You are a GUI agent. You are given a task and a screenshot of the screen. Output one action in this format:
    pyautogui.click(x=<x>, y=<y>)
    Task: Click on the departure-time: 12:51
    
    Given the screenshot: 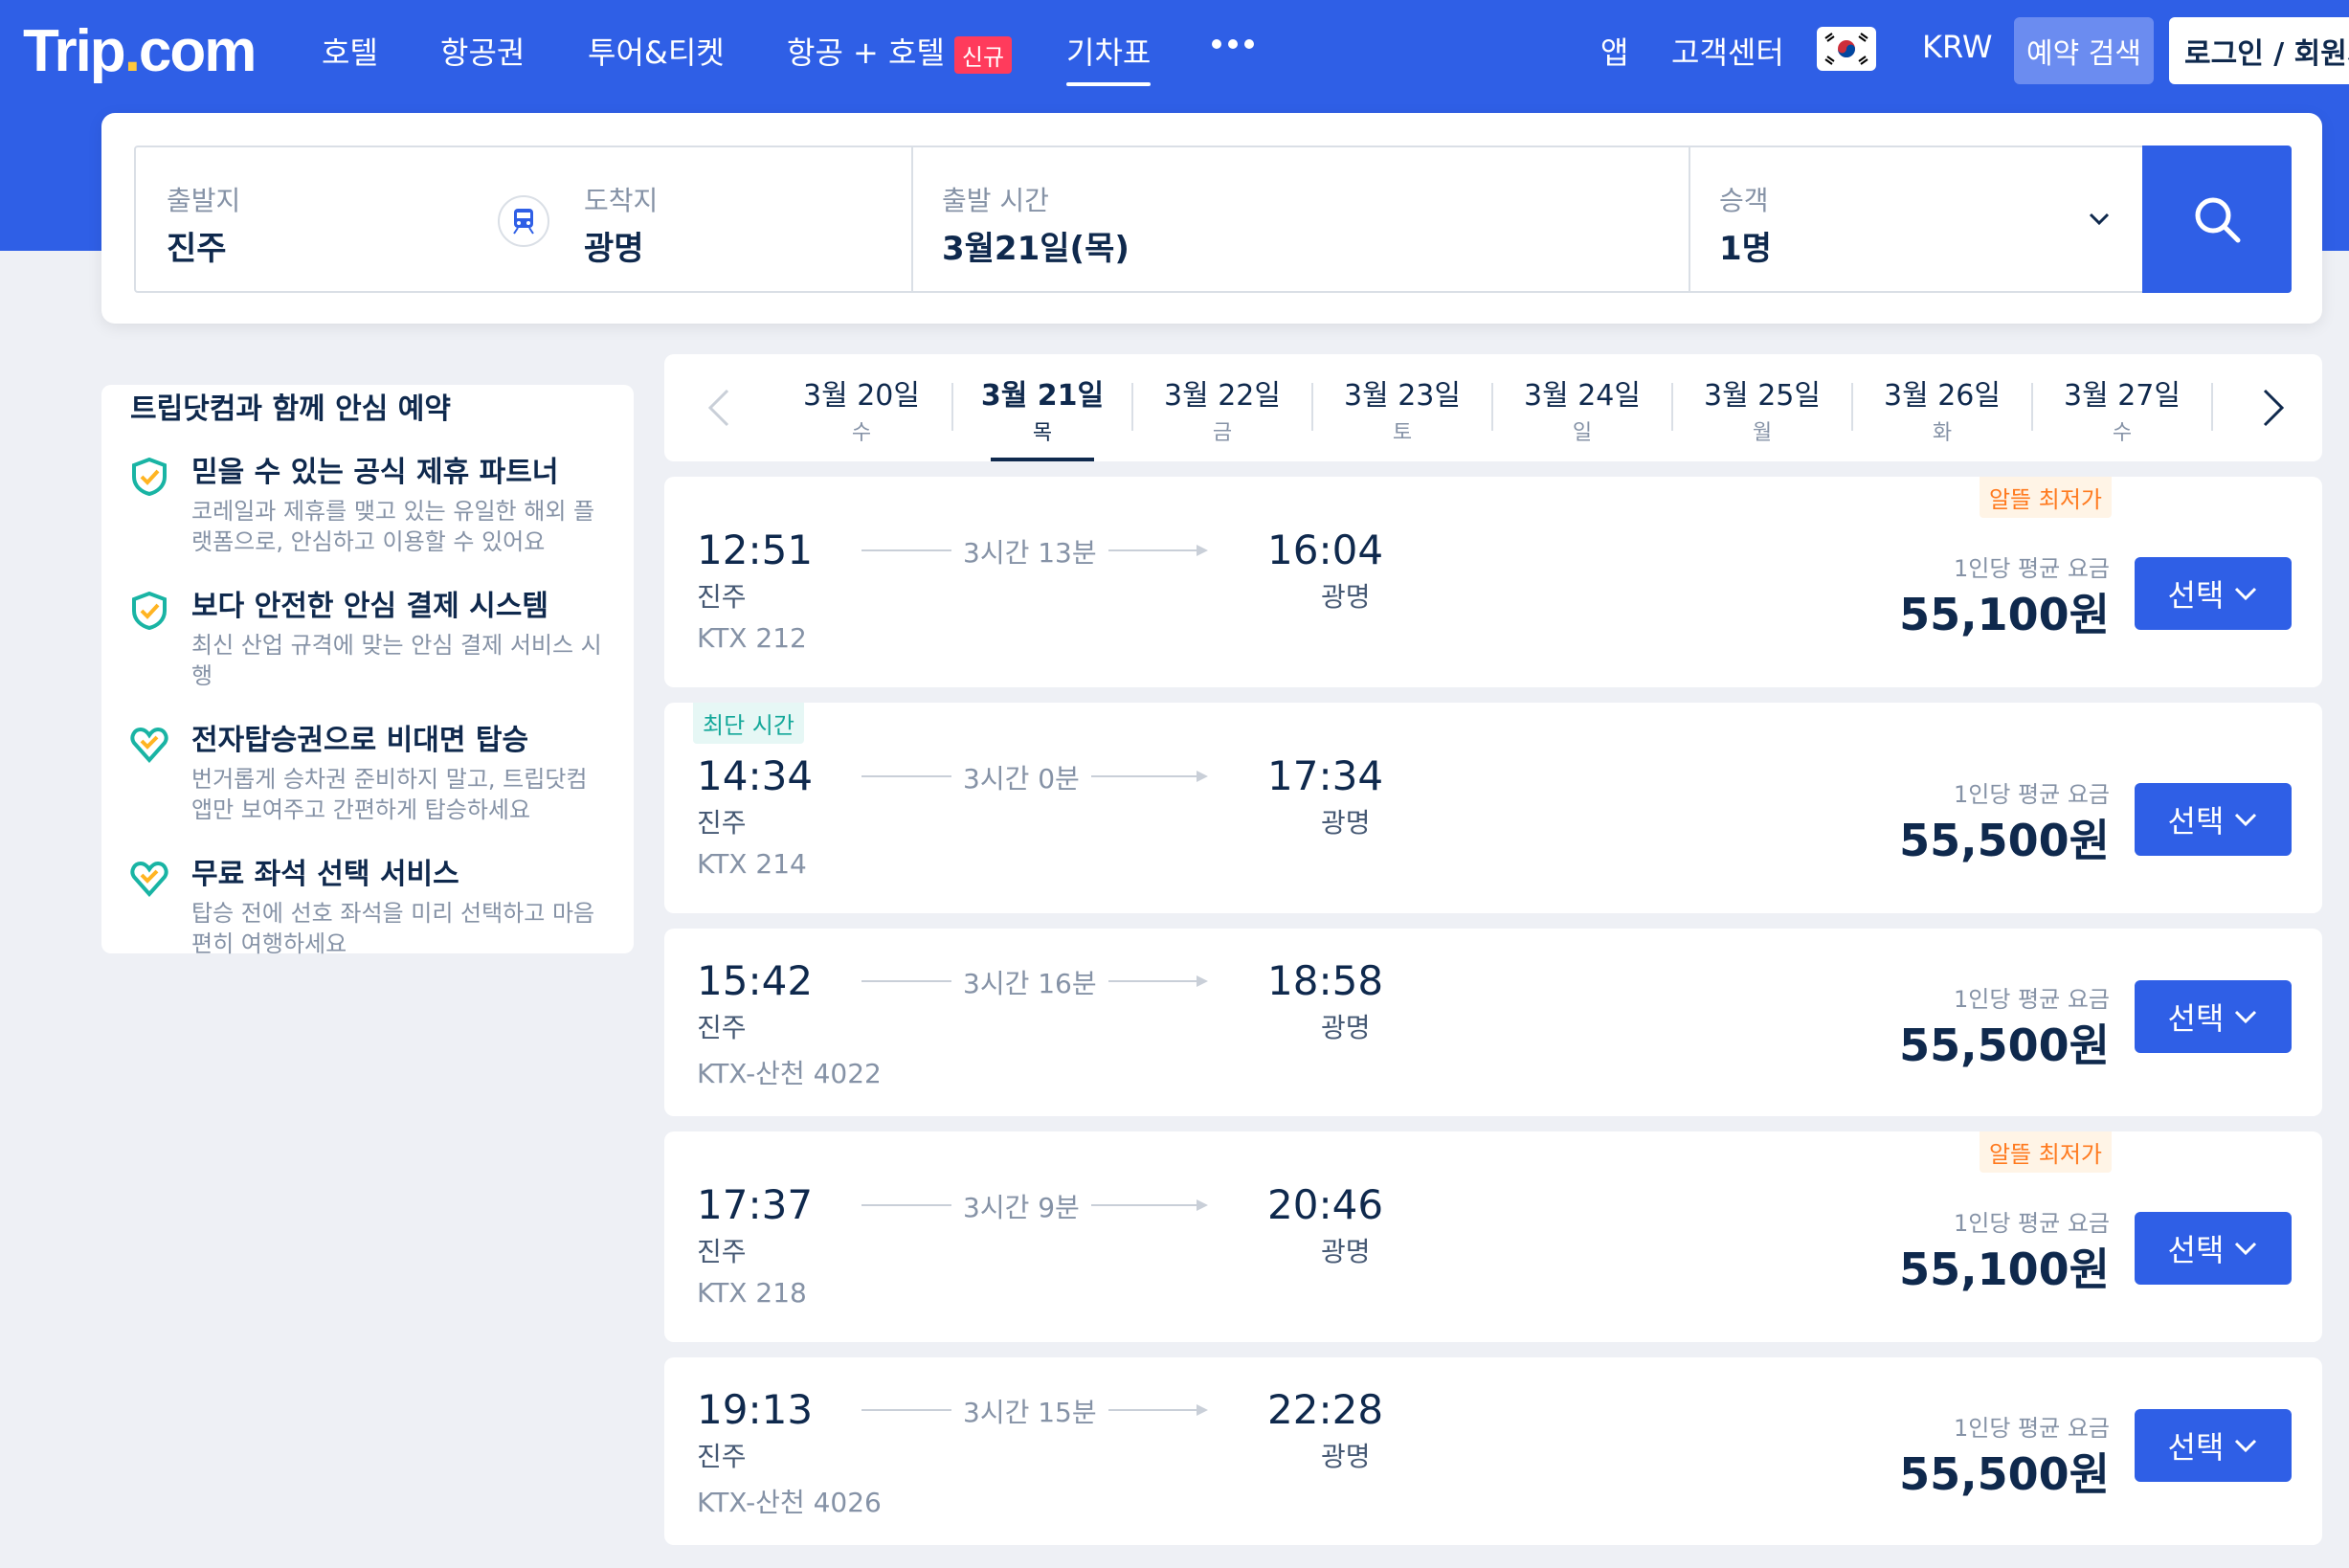 What is the action you would take?
    pyautogui.click(x=756, y=549)
    